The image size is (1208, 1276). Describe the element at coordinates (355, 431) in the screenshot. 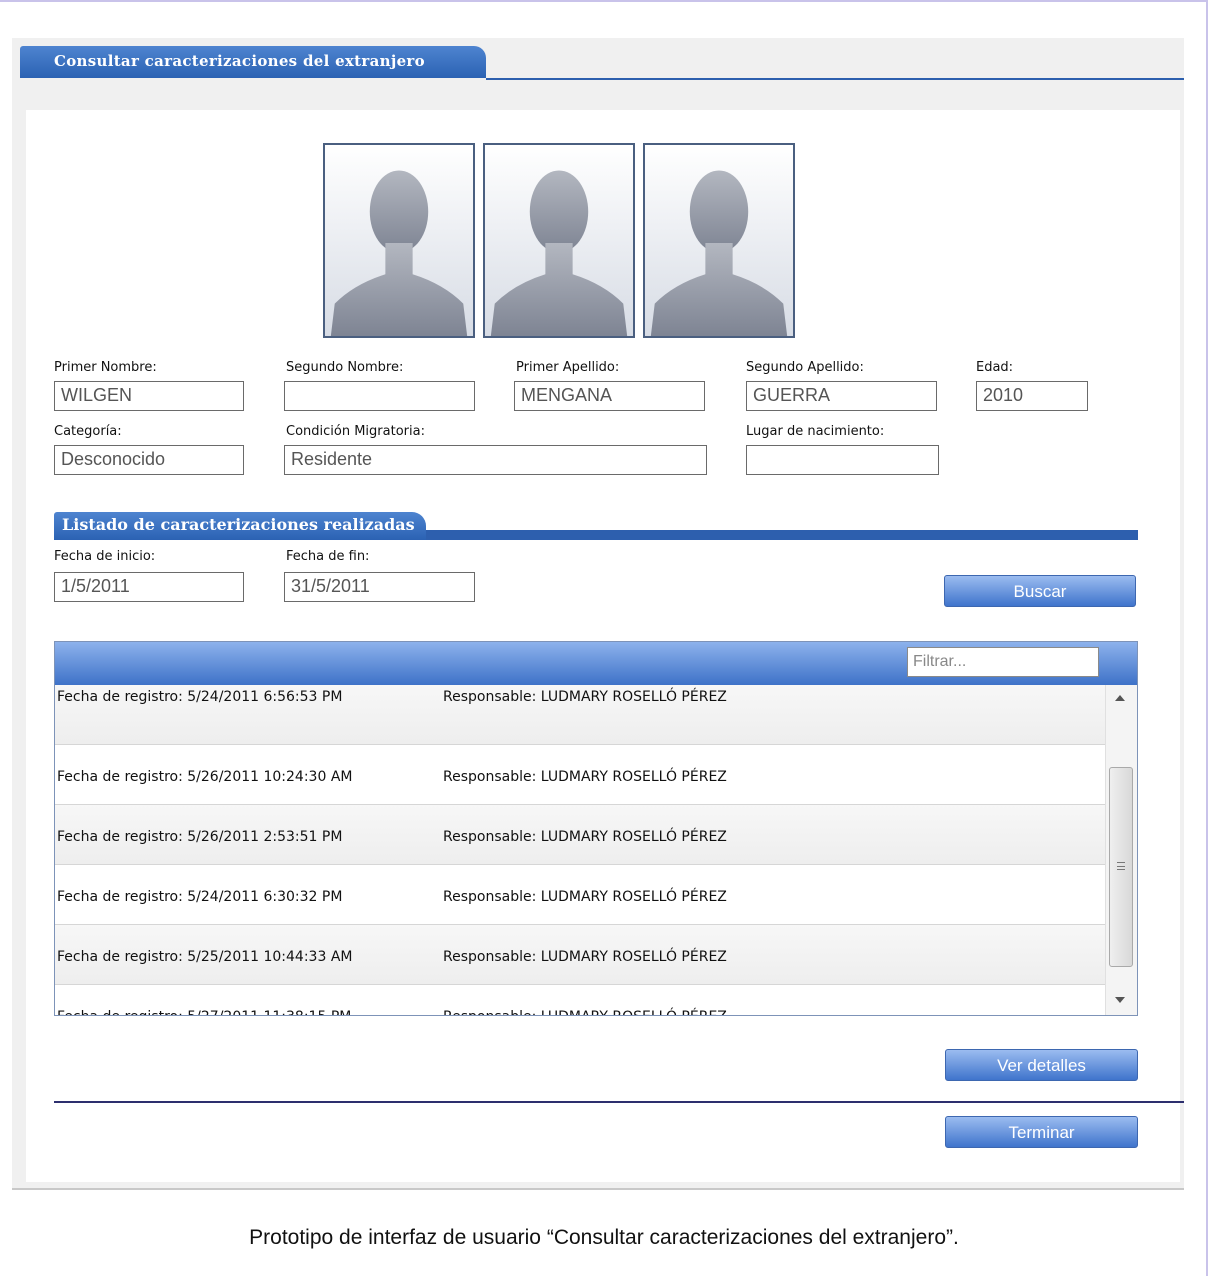

I see `condicion-migratoria-label: Condición Migratoria:` at that location.